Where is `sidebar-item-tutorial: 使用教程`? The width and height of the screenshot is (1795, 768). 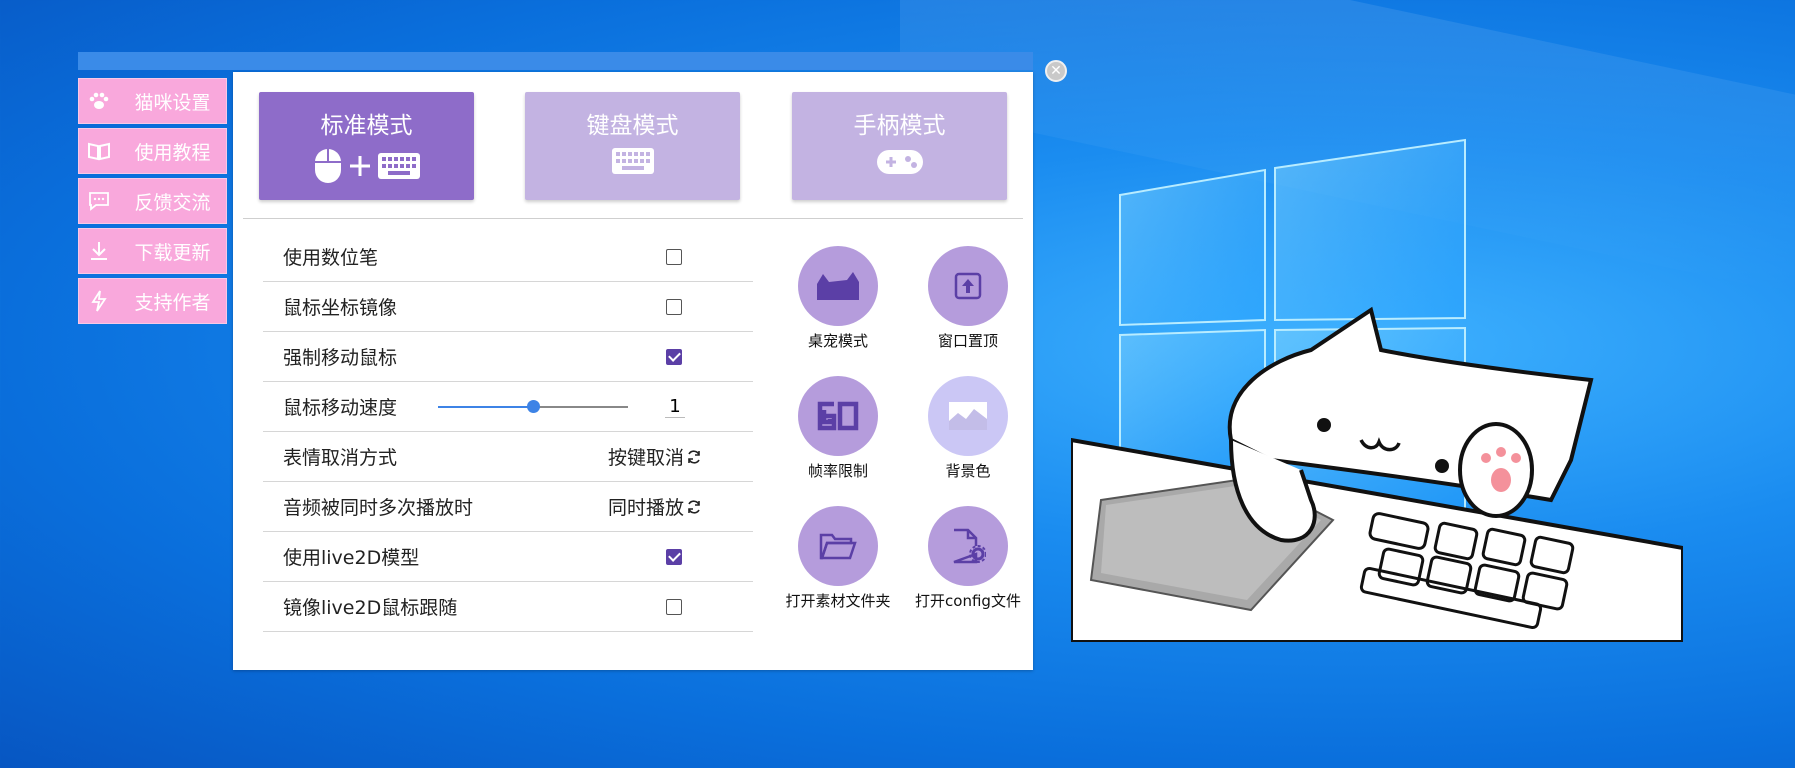
sidebar-item-tutorial: 使用教程 is located at coordinates (152, 151).